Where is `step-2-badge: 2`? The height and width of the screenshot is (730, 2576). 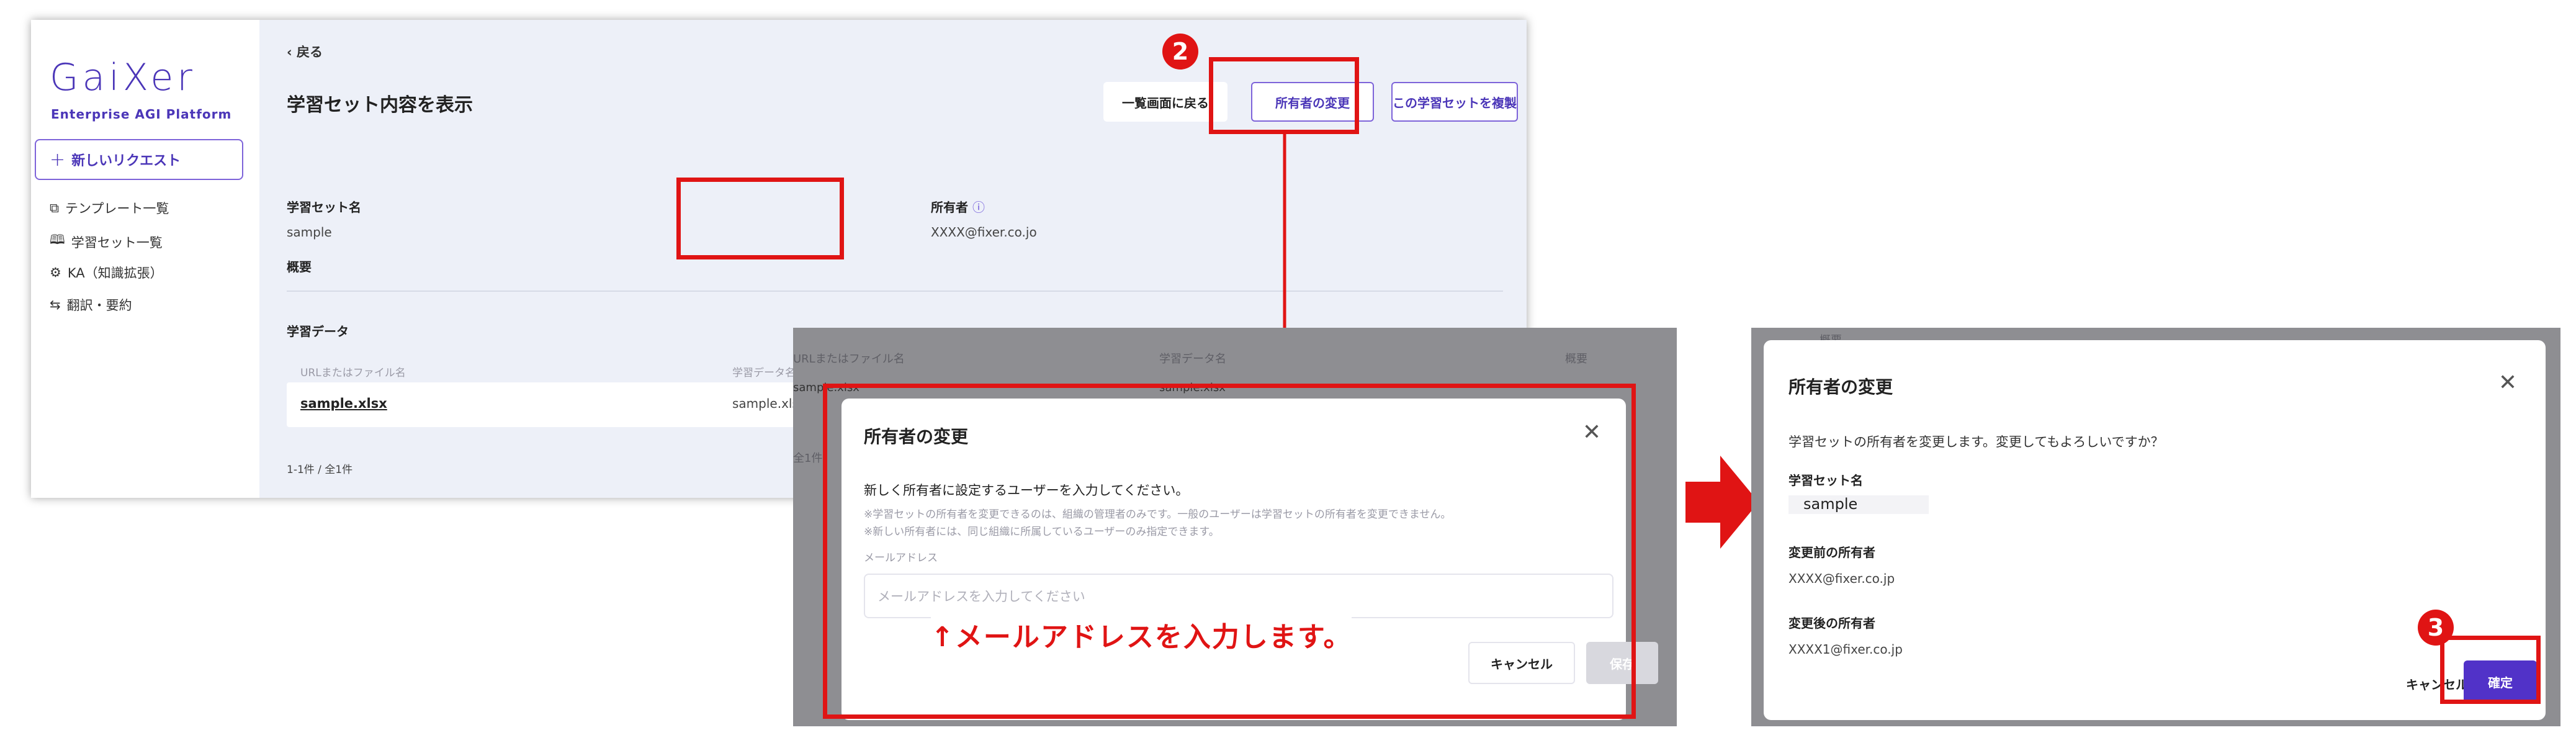
step-2-badge: 2 is located at coordinates (1180, 52).